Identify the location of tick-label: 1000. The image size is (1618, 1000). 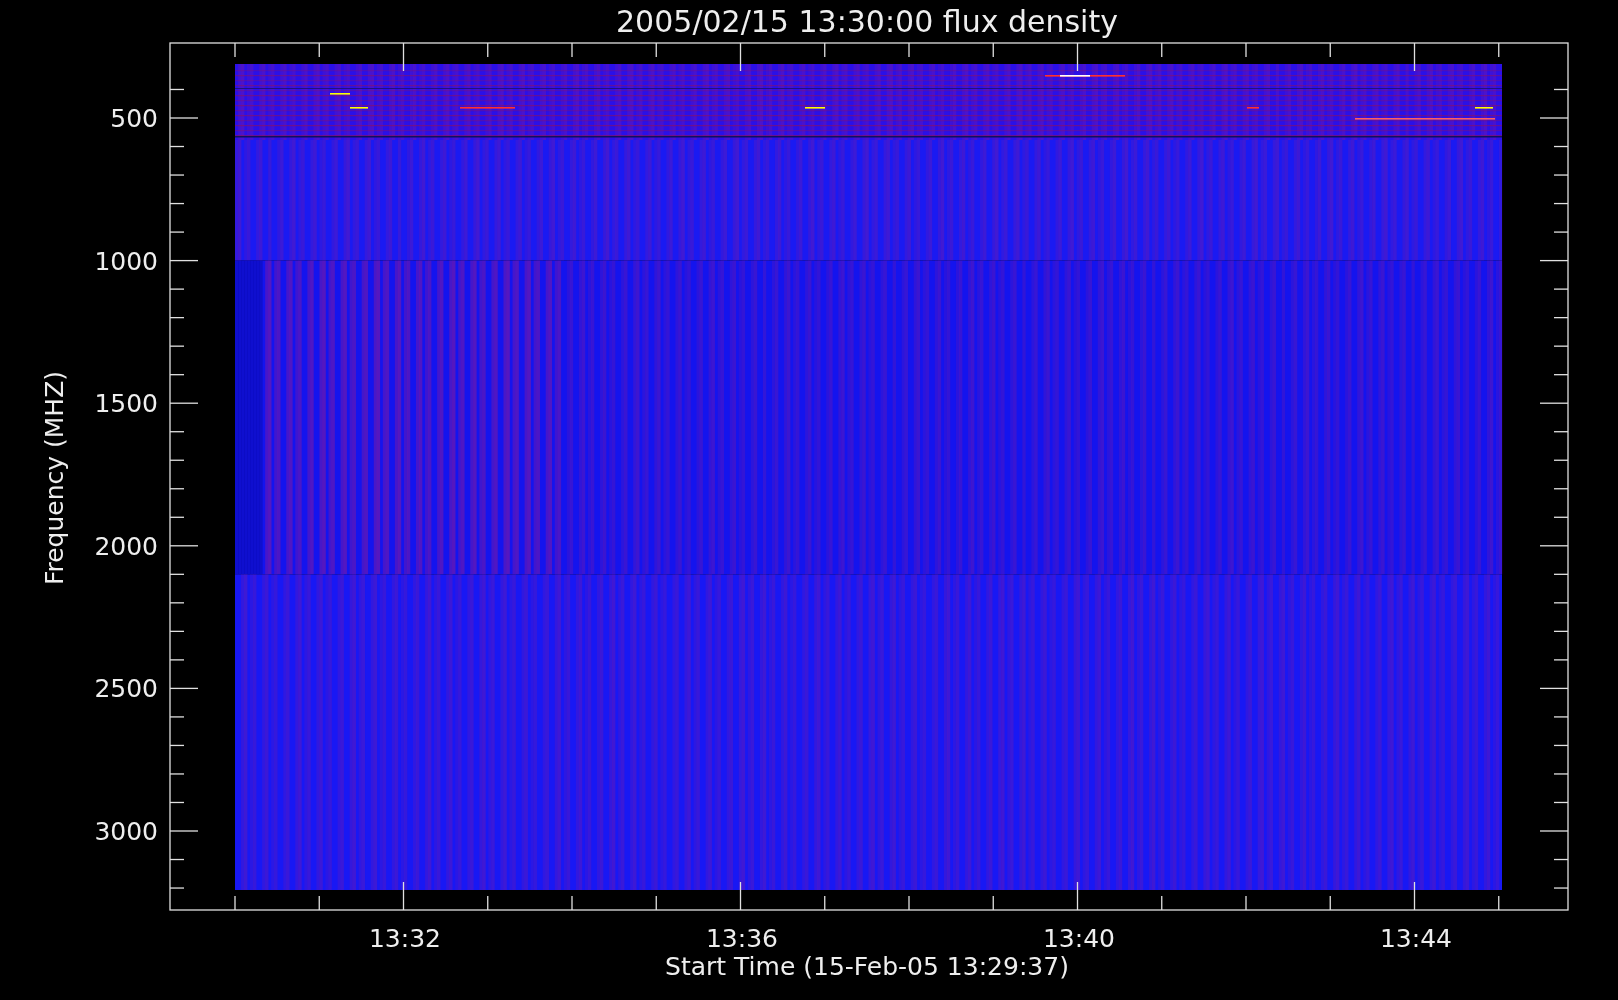
(126, 261).